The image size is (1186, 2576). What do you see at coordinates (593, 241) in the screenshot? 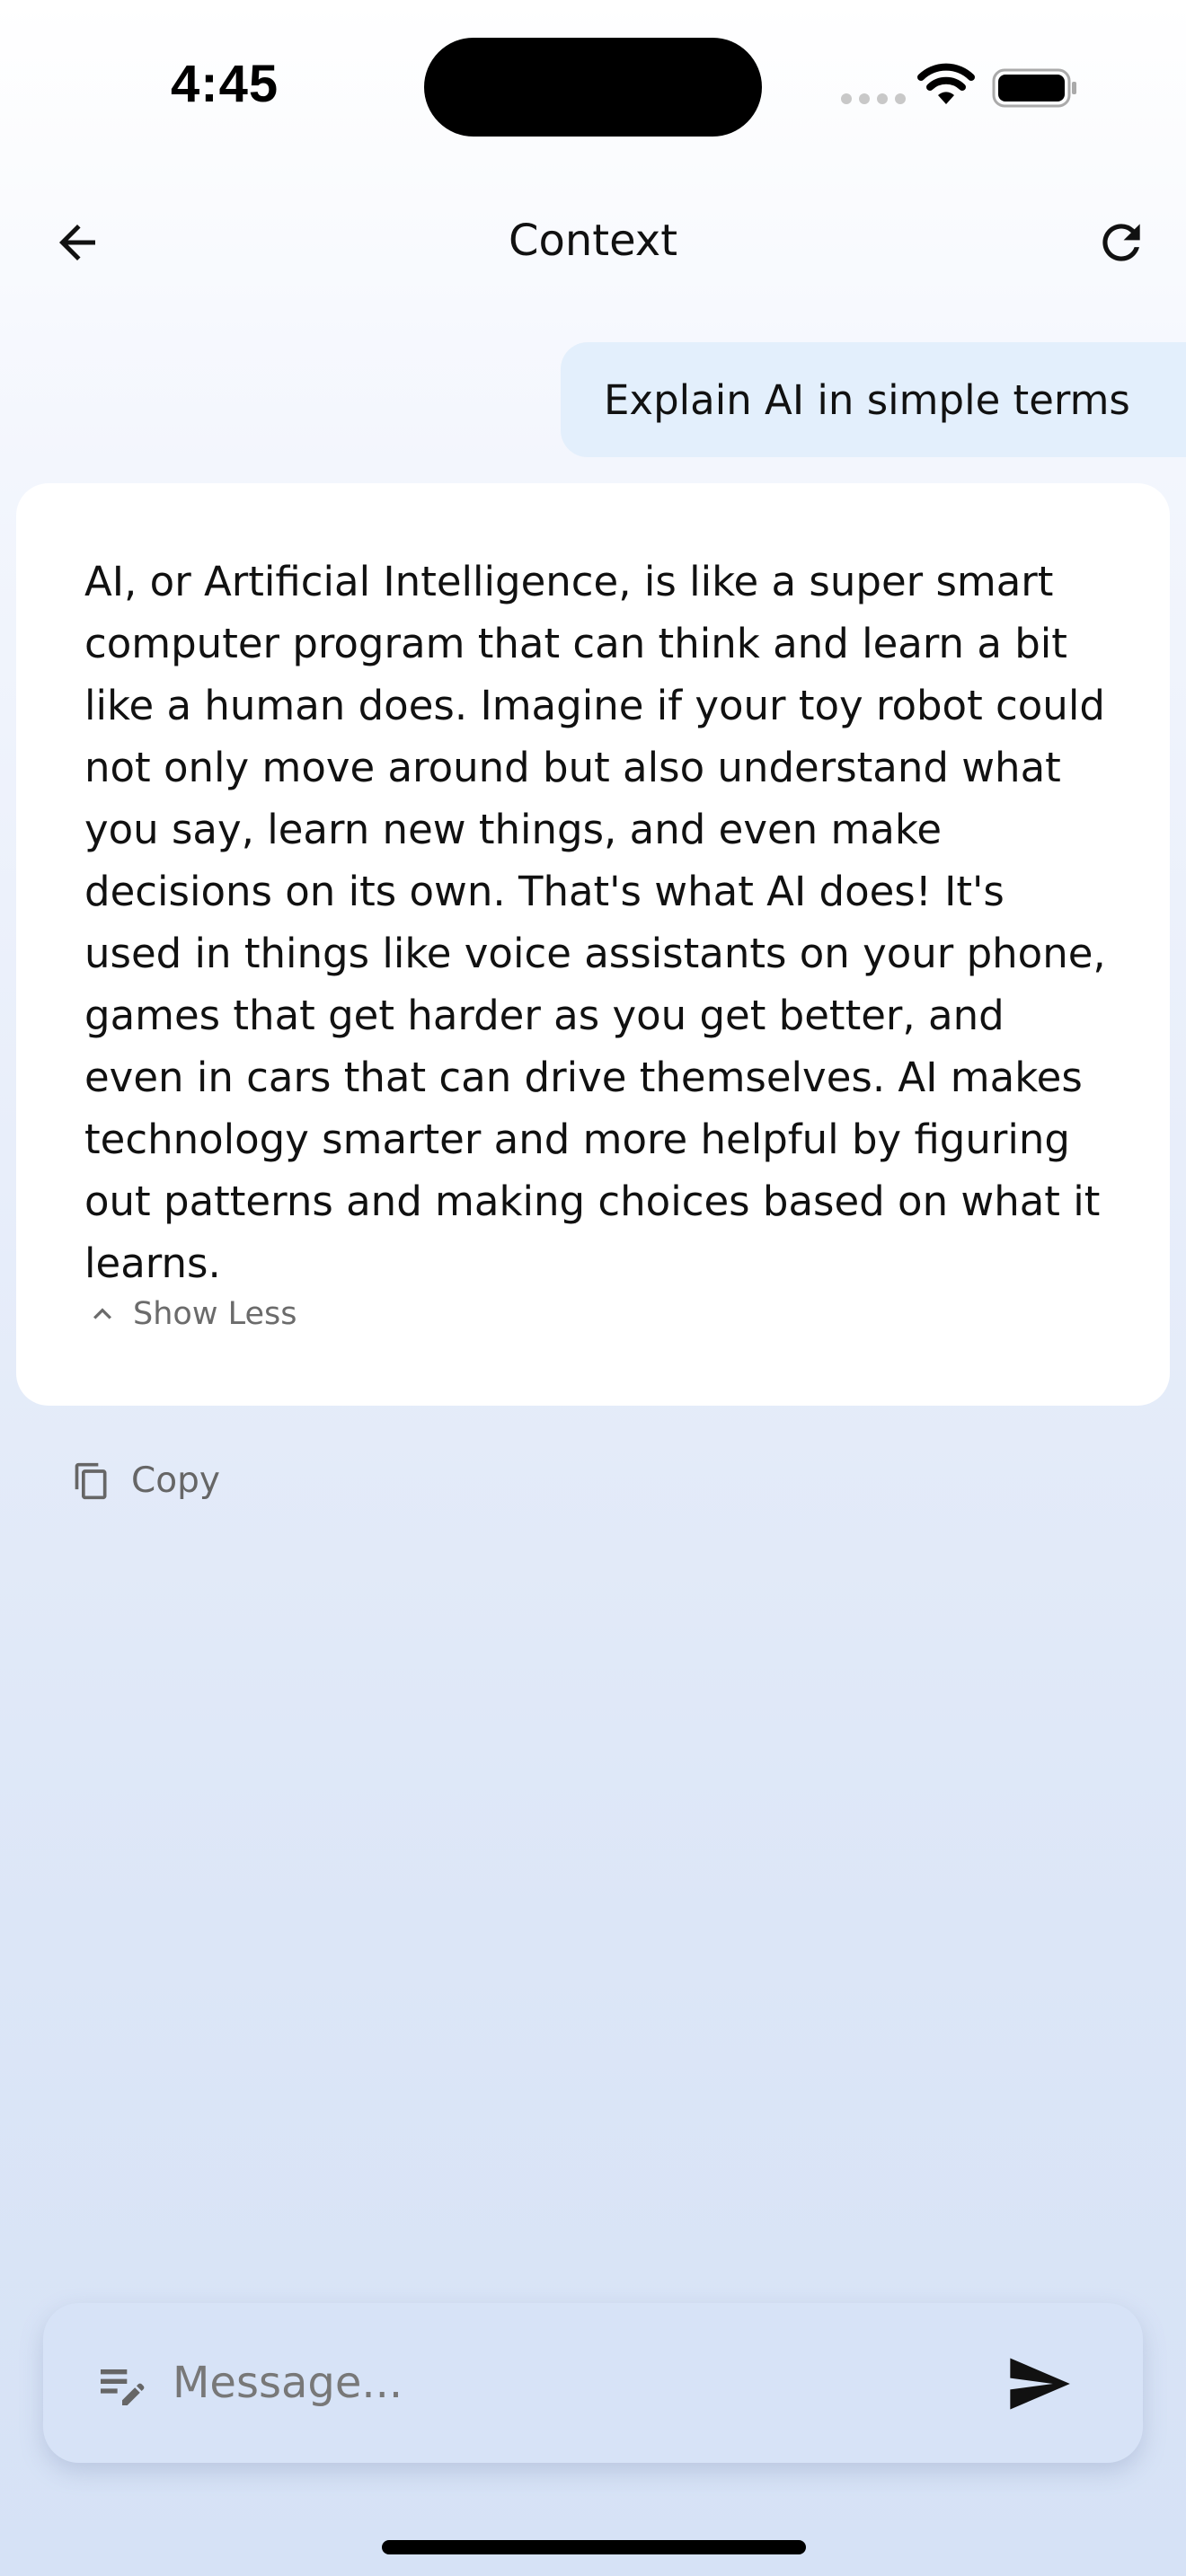
I see `page-title: Context` at bounding box center [593, 241].